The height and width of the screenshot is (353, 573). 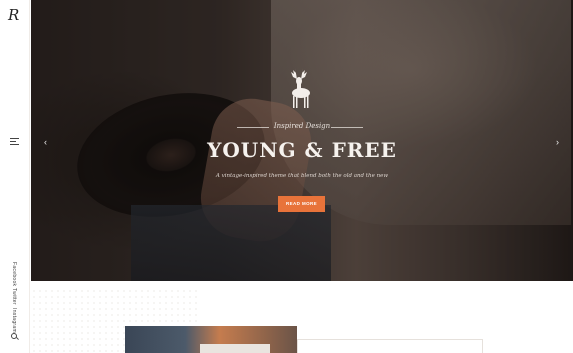 I want to click on left-sidebar: R Facebook Twitter Instagram, so click(x=15, y=176).